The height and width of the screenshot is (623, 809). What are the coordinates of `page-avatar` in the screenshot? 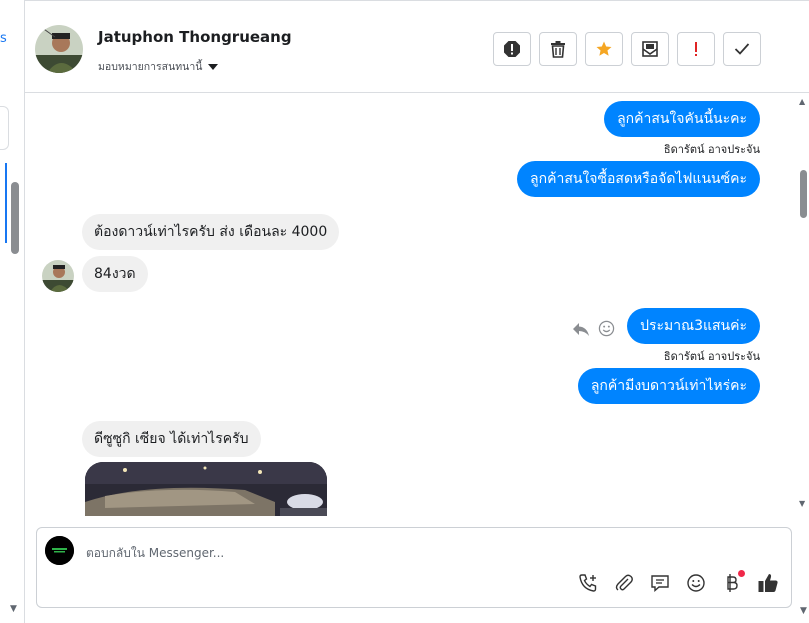 It's located at (59, 550).